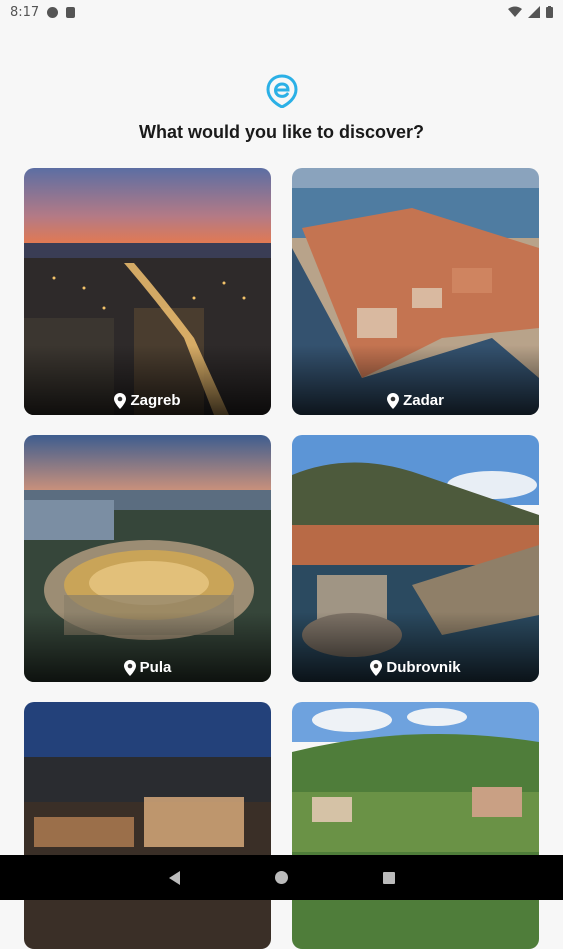 The height and width of the screenshot is (949, 563). I want to click on card-label: Dubrovnik, so click(415, 667).